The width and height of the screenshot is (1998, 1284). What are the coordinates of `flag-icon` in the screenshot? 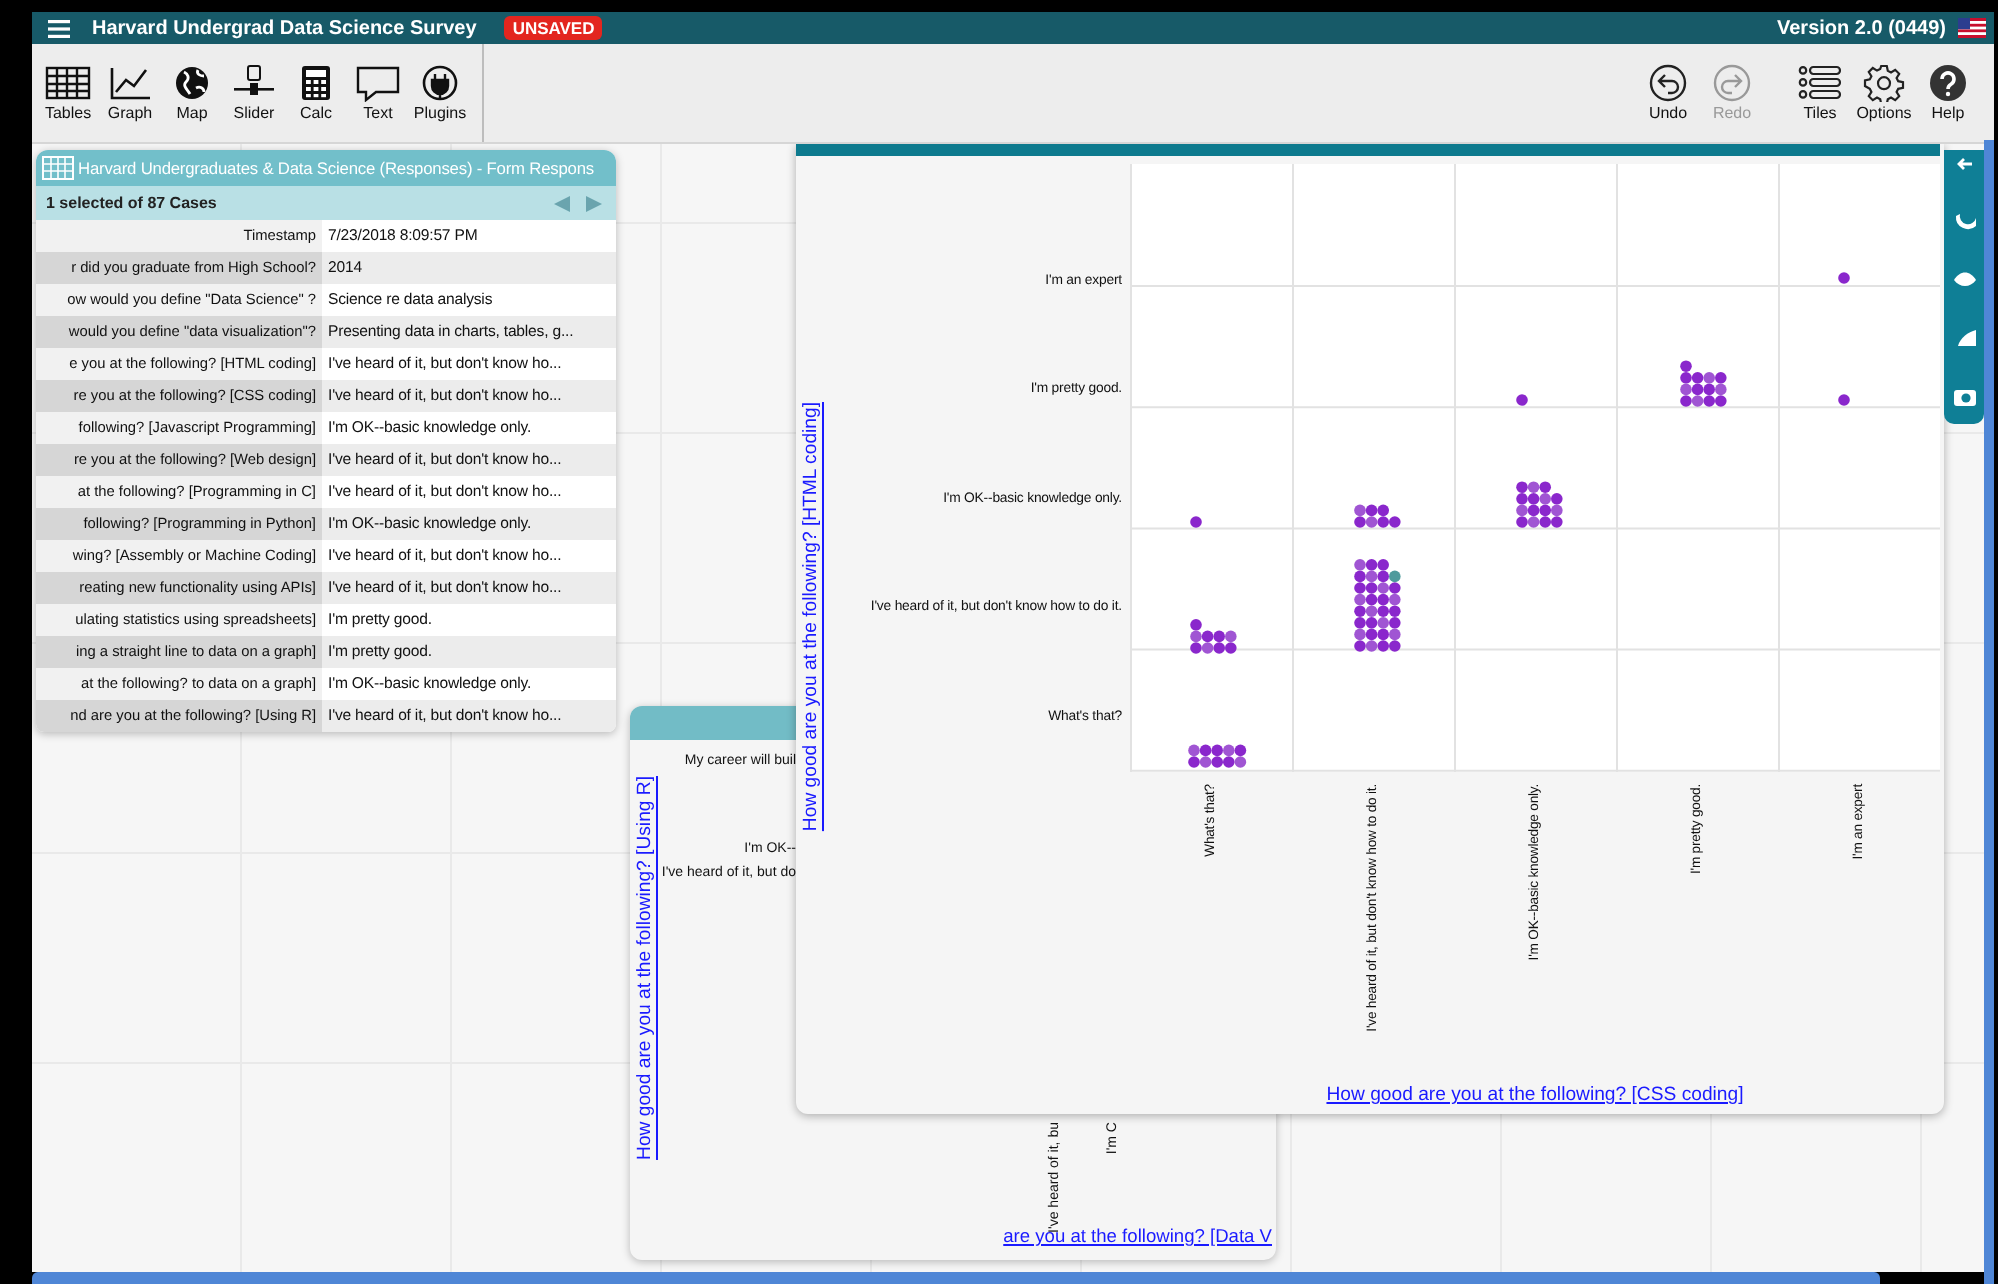 It's located at (1972, 28).